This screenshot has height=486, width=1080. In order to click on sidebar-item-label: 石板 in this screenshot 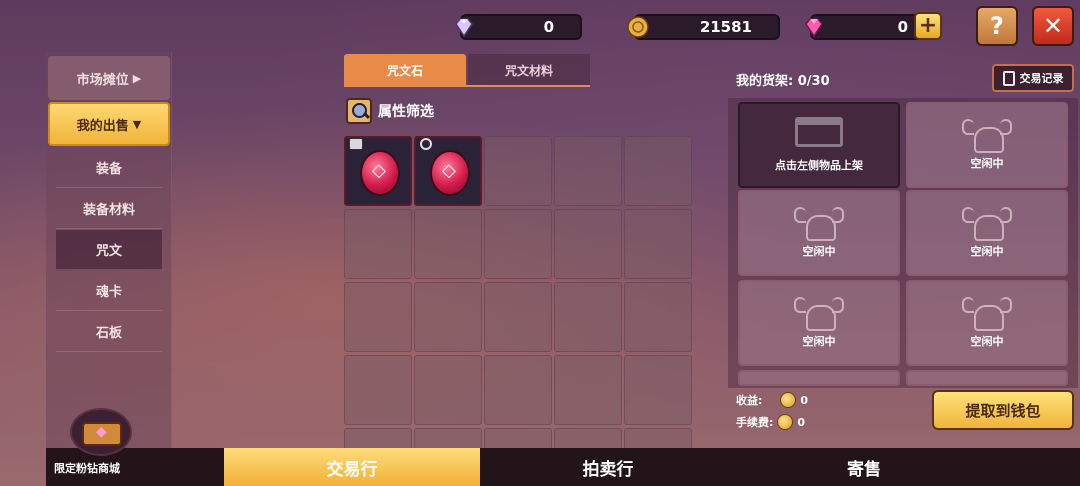, I will do `click(108, 333)`.